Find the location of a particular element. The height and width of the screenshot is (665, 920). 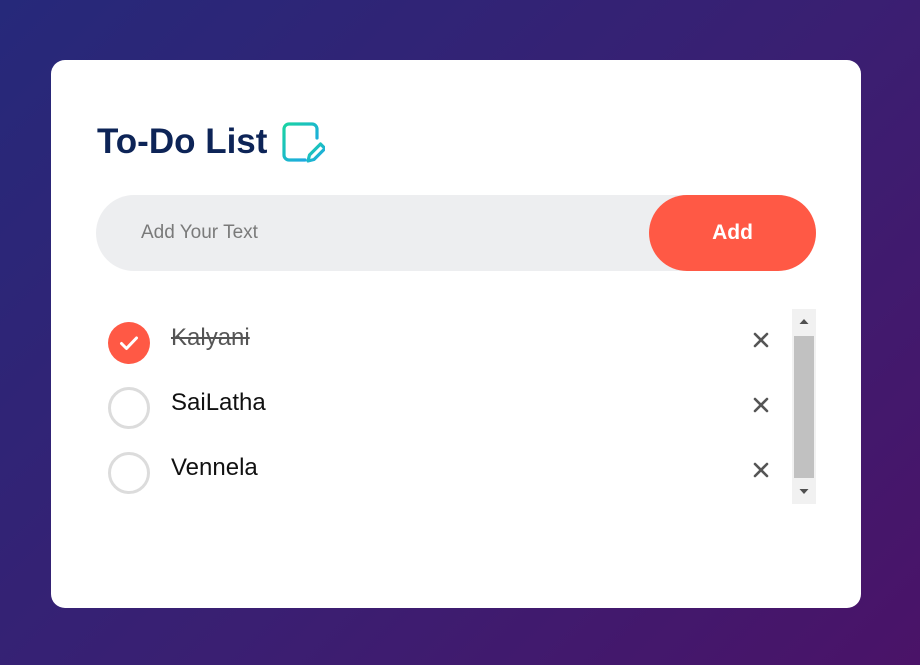

notepad-edit-icon is located at coordinates (304, 140).